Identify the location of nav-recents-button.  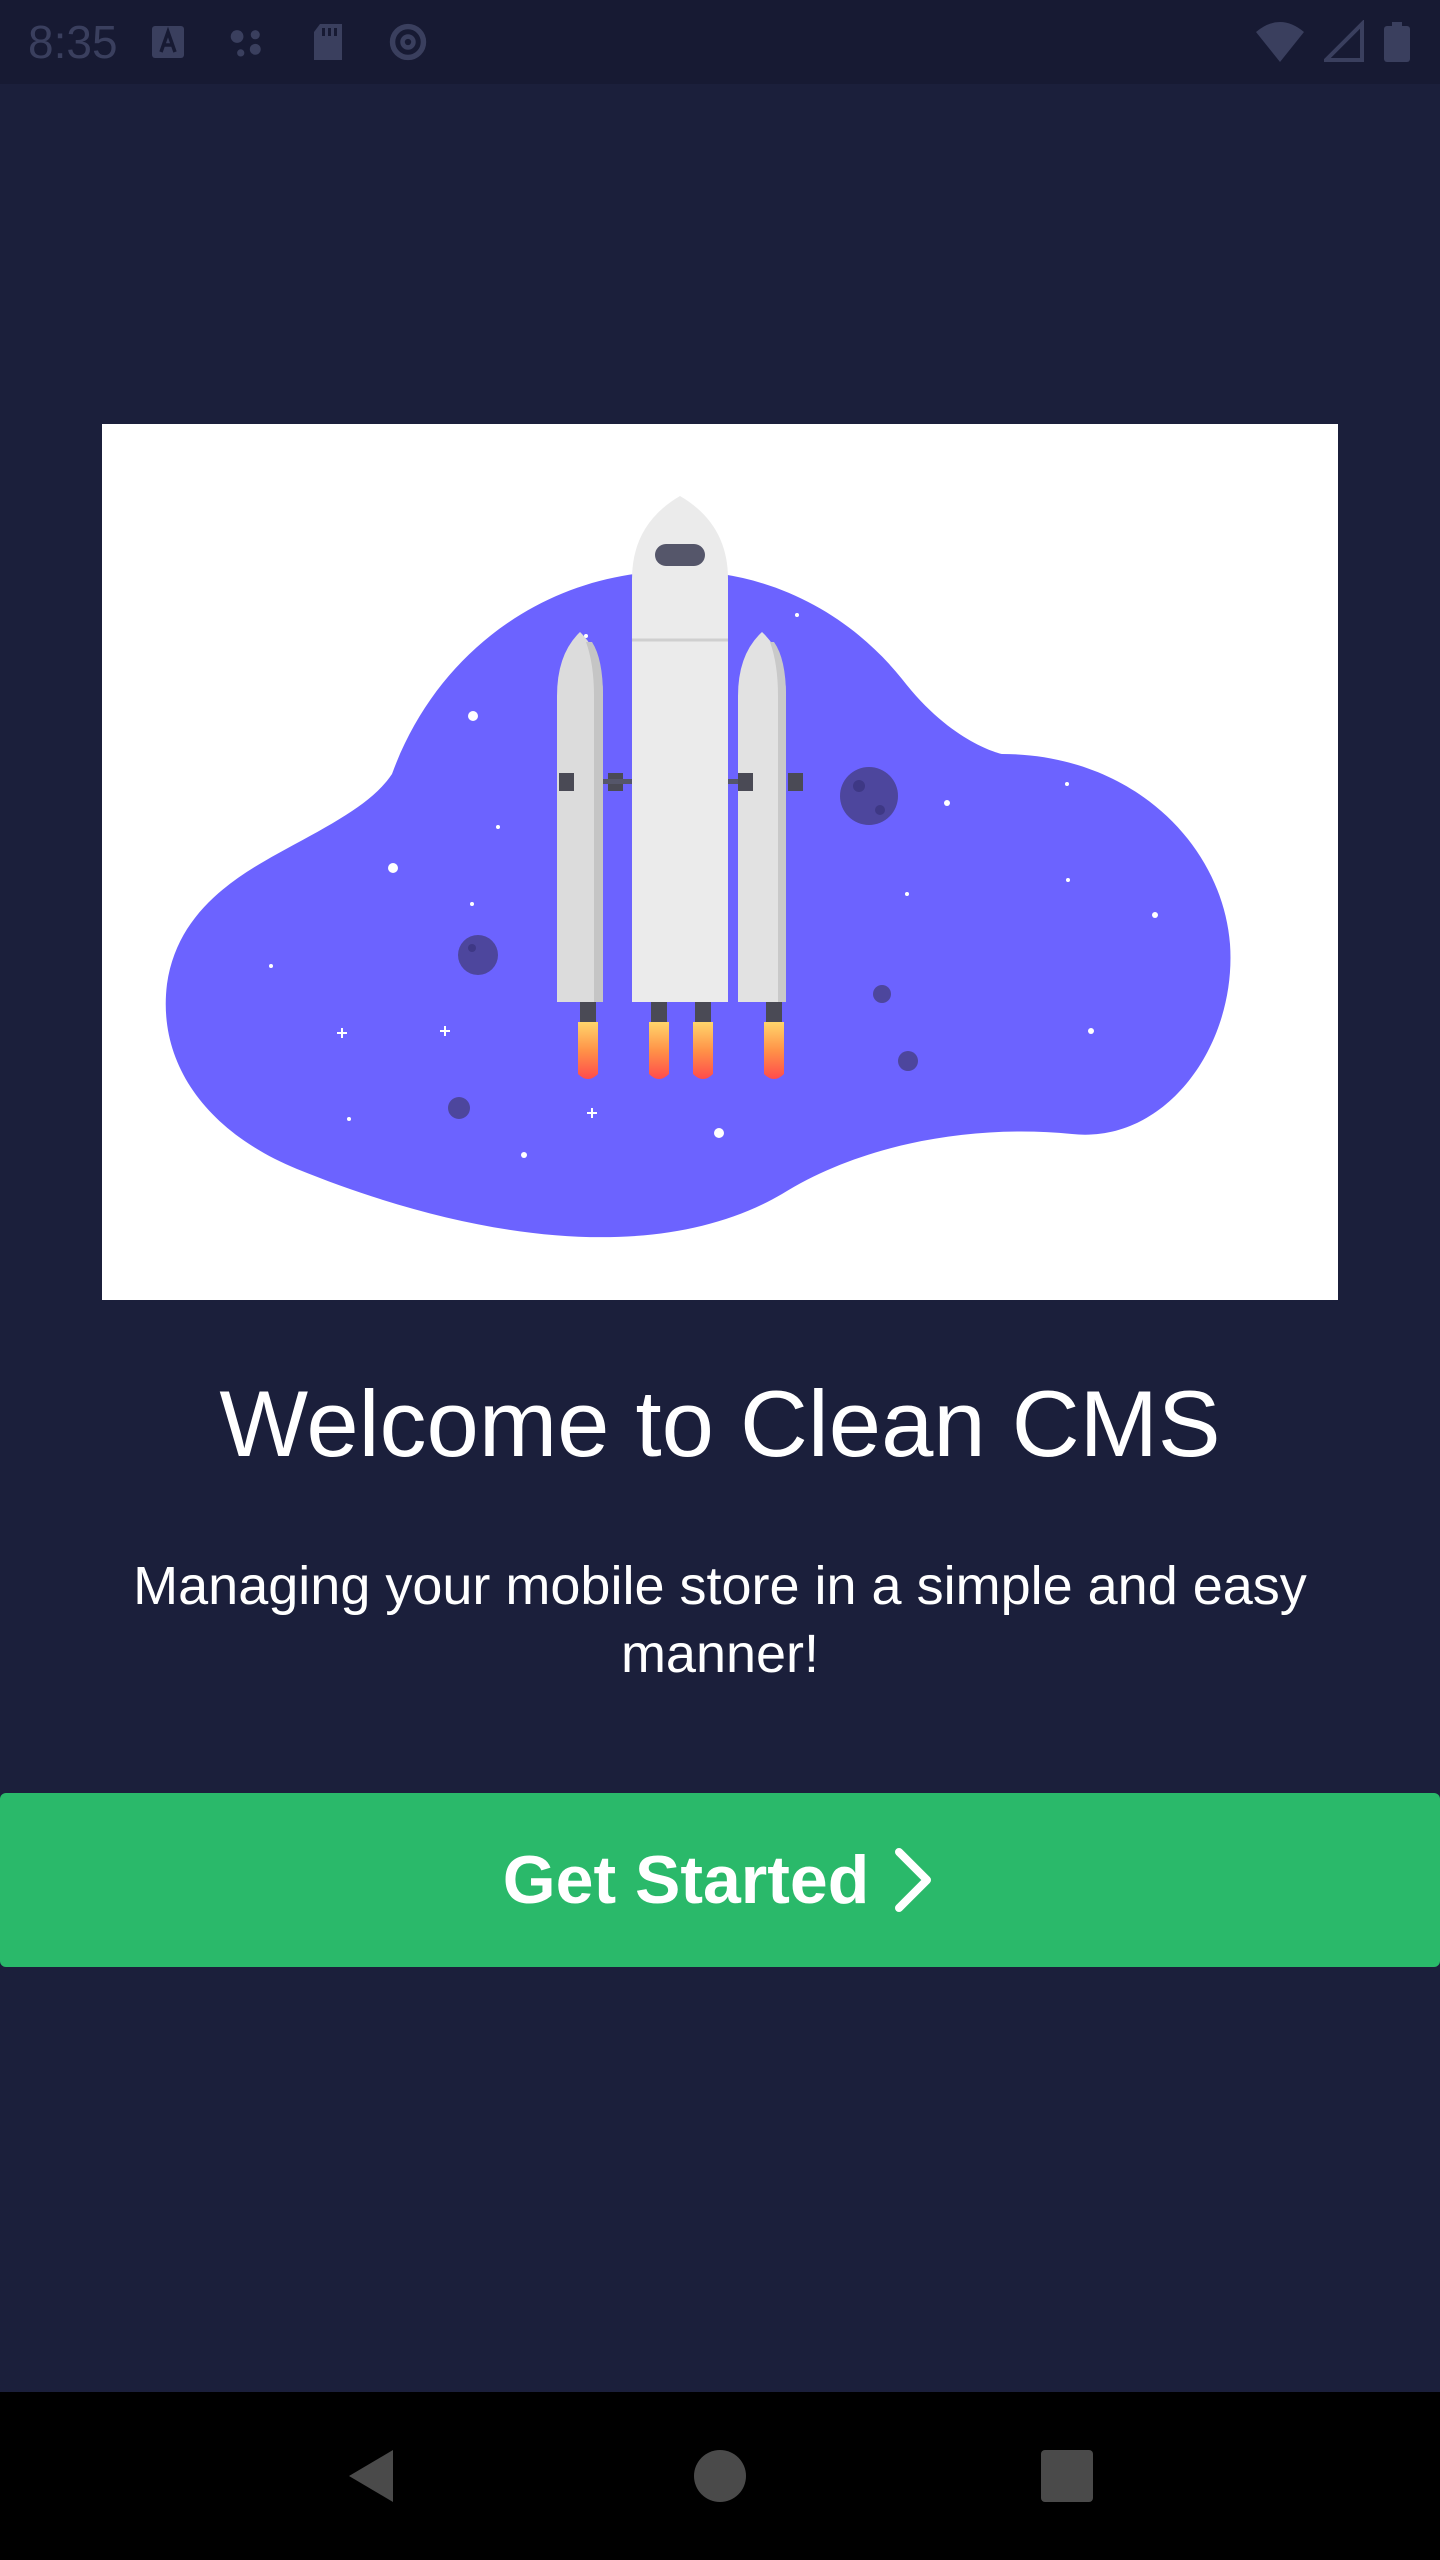
(1067, 2476).